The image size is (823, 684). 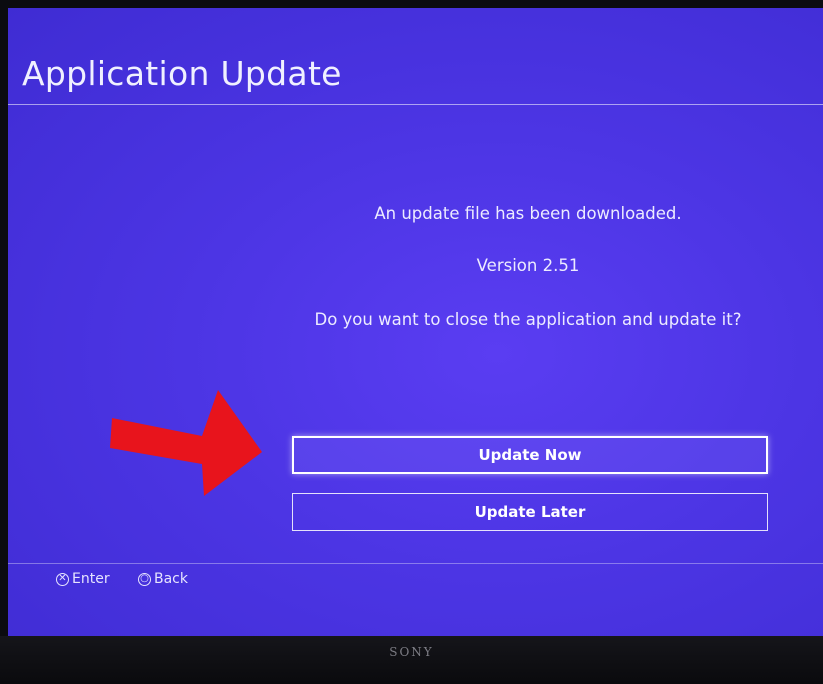 I want to click on footer-divider, so click(x=415, y=563).